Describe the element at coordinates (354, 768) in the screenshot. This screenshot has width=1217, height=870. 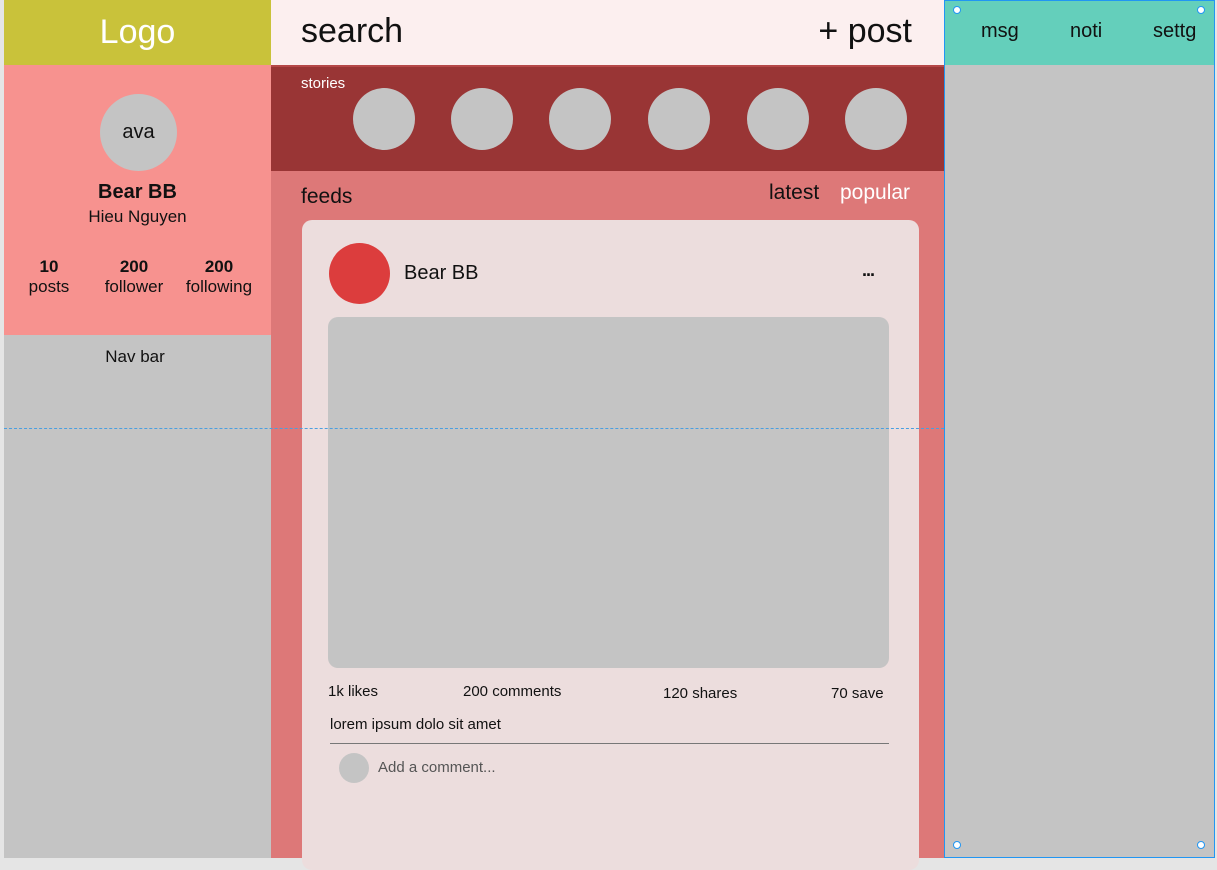
I see `commenter-avatar` at that location.